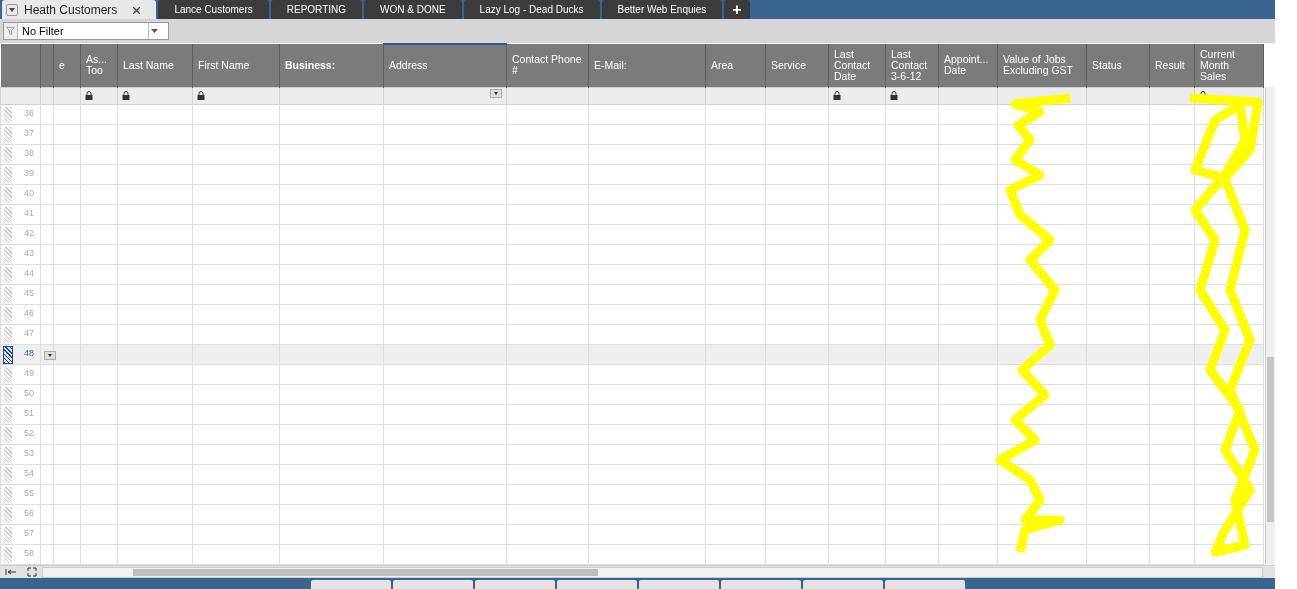 The width and height of the screenshot is (1297, 589). What do you see at coordinates (735, 65) in the screenshot?
I see `column-header: Area` at bounding box center [735, 65].